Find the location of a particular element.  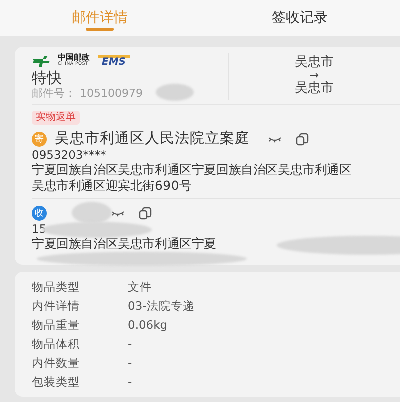

address-text: 吴忠市利通区迎宾北街690号 is located at coordinates (112, 186).